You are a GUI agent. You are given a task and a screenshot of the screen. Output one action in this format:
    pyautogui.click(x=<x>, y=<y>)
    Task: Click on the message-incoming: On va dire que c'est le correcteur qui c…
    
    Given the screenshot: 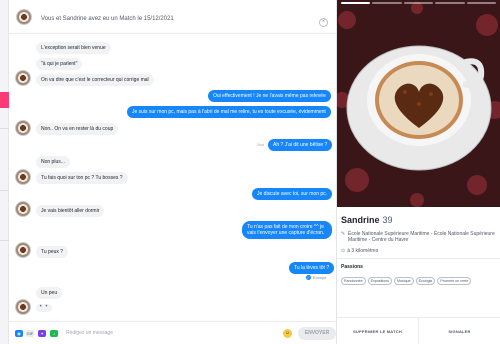 What is the action you would take?
    pyautogui.click(x=95, y=80)
    